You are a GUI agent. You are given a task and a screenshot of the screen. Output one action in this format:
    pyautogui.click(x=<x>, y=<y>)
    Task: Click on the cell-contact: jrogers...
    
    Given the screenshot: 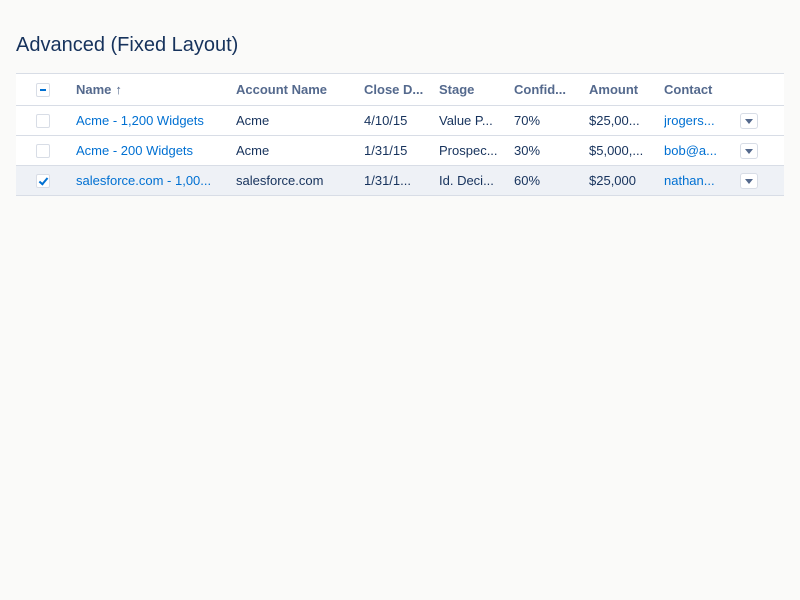 What is the action you would take?
    pyautogui.click(x=702, y=121)
    